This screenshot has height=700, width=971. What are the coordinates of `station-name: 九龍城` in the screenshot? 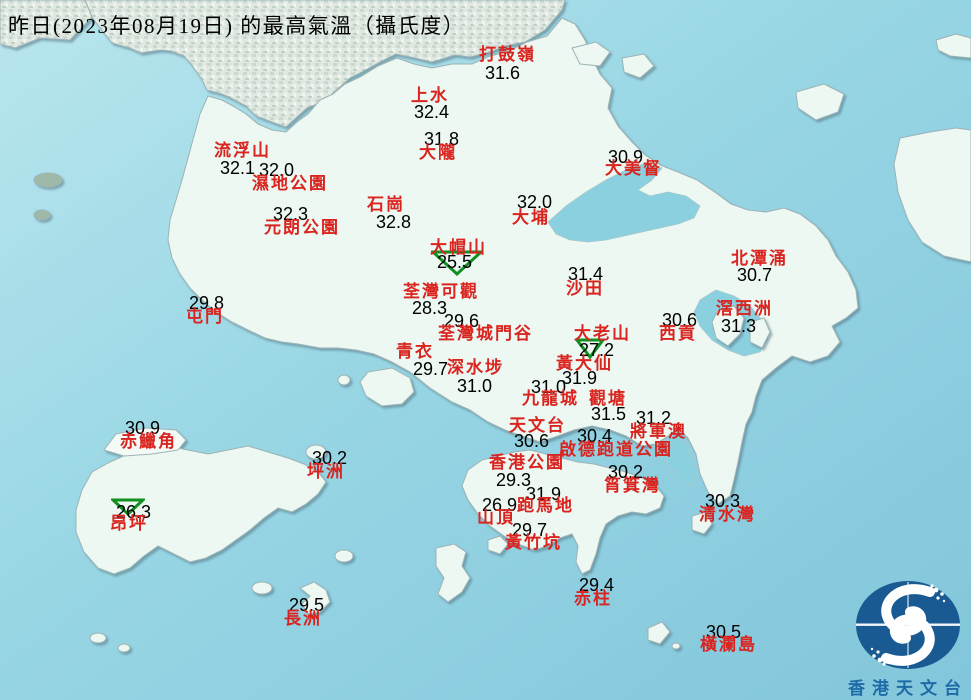 It's located at (550, 398).